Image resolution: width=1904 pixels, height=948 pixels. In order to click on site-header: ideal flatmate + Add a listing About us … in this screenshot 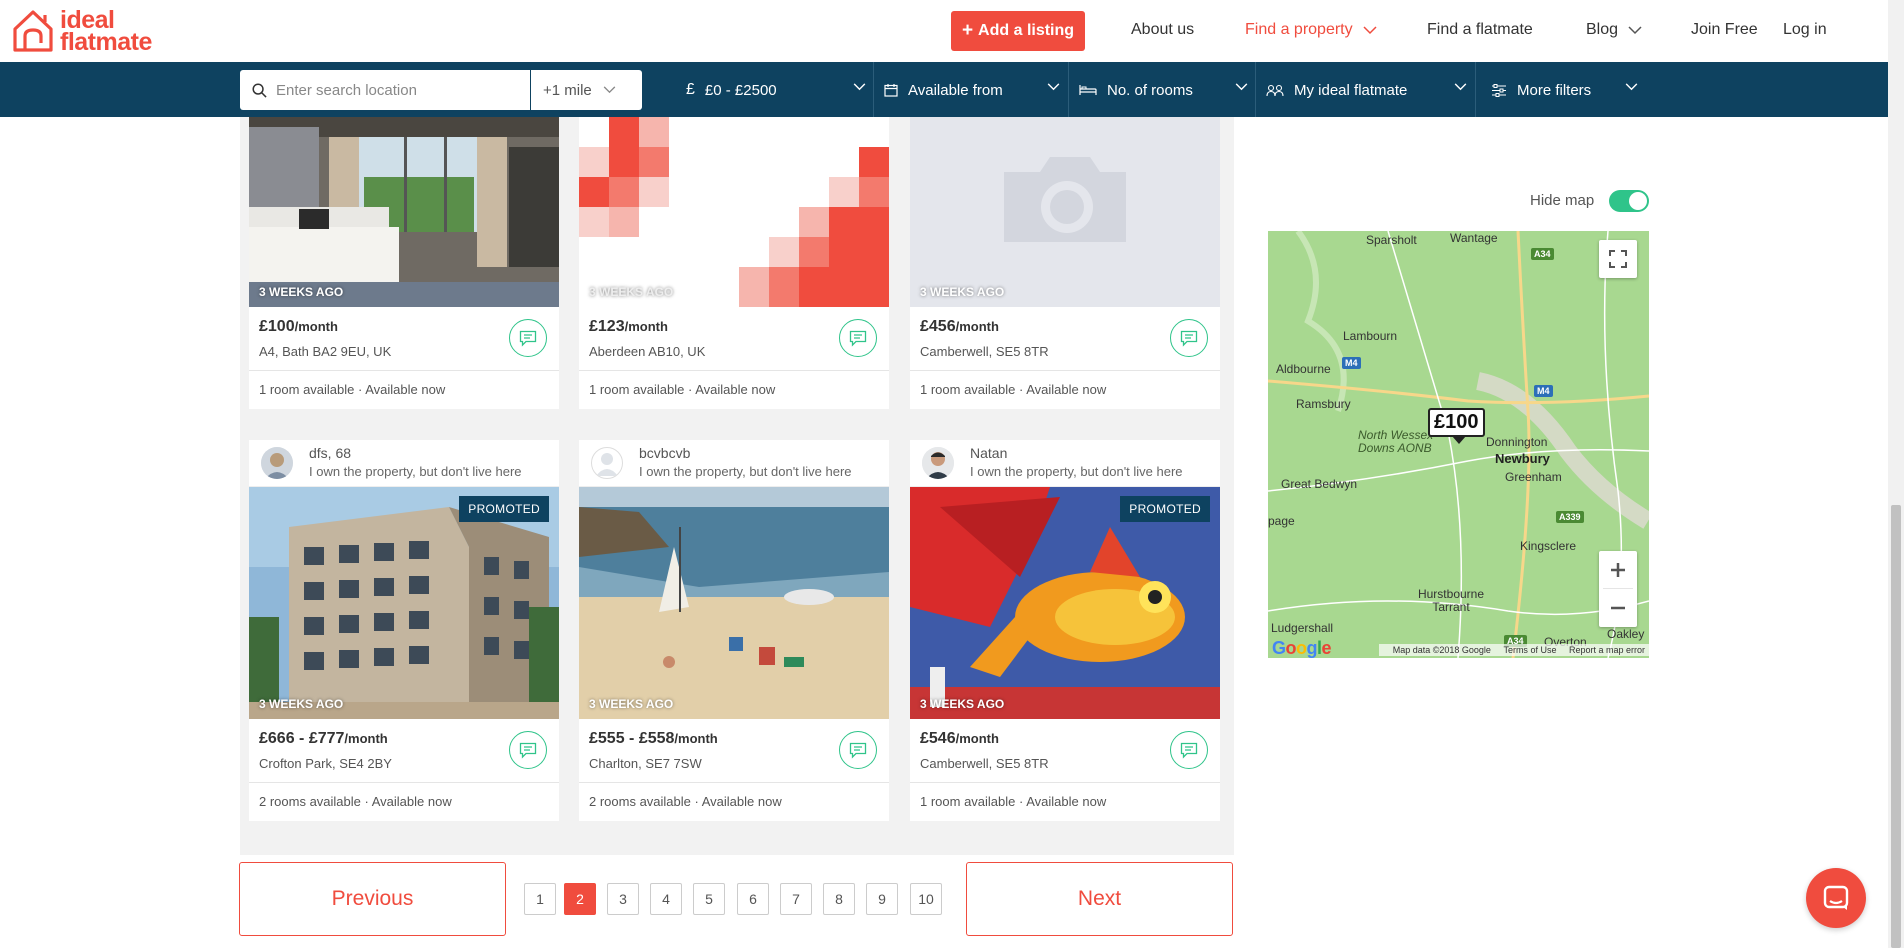, I will do `click(944, 31)`.